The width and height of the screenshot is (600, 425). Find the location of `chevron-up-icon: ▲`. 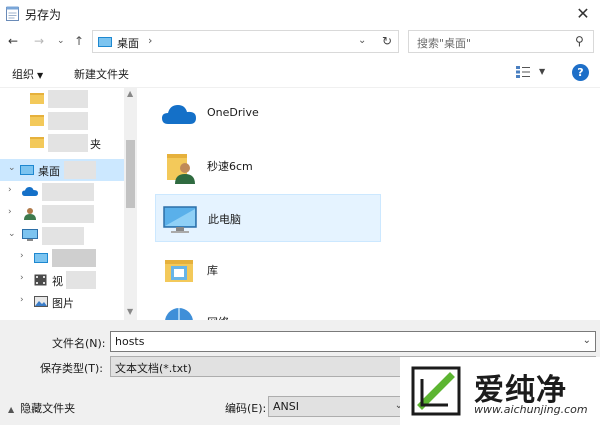

chevron-up-icon: ▲ is located at coordinates (11, 409).